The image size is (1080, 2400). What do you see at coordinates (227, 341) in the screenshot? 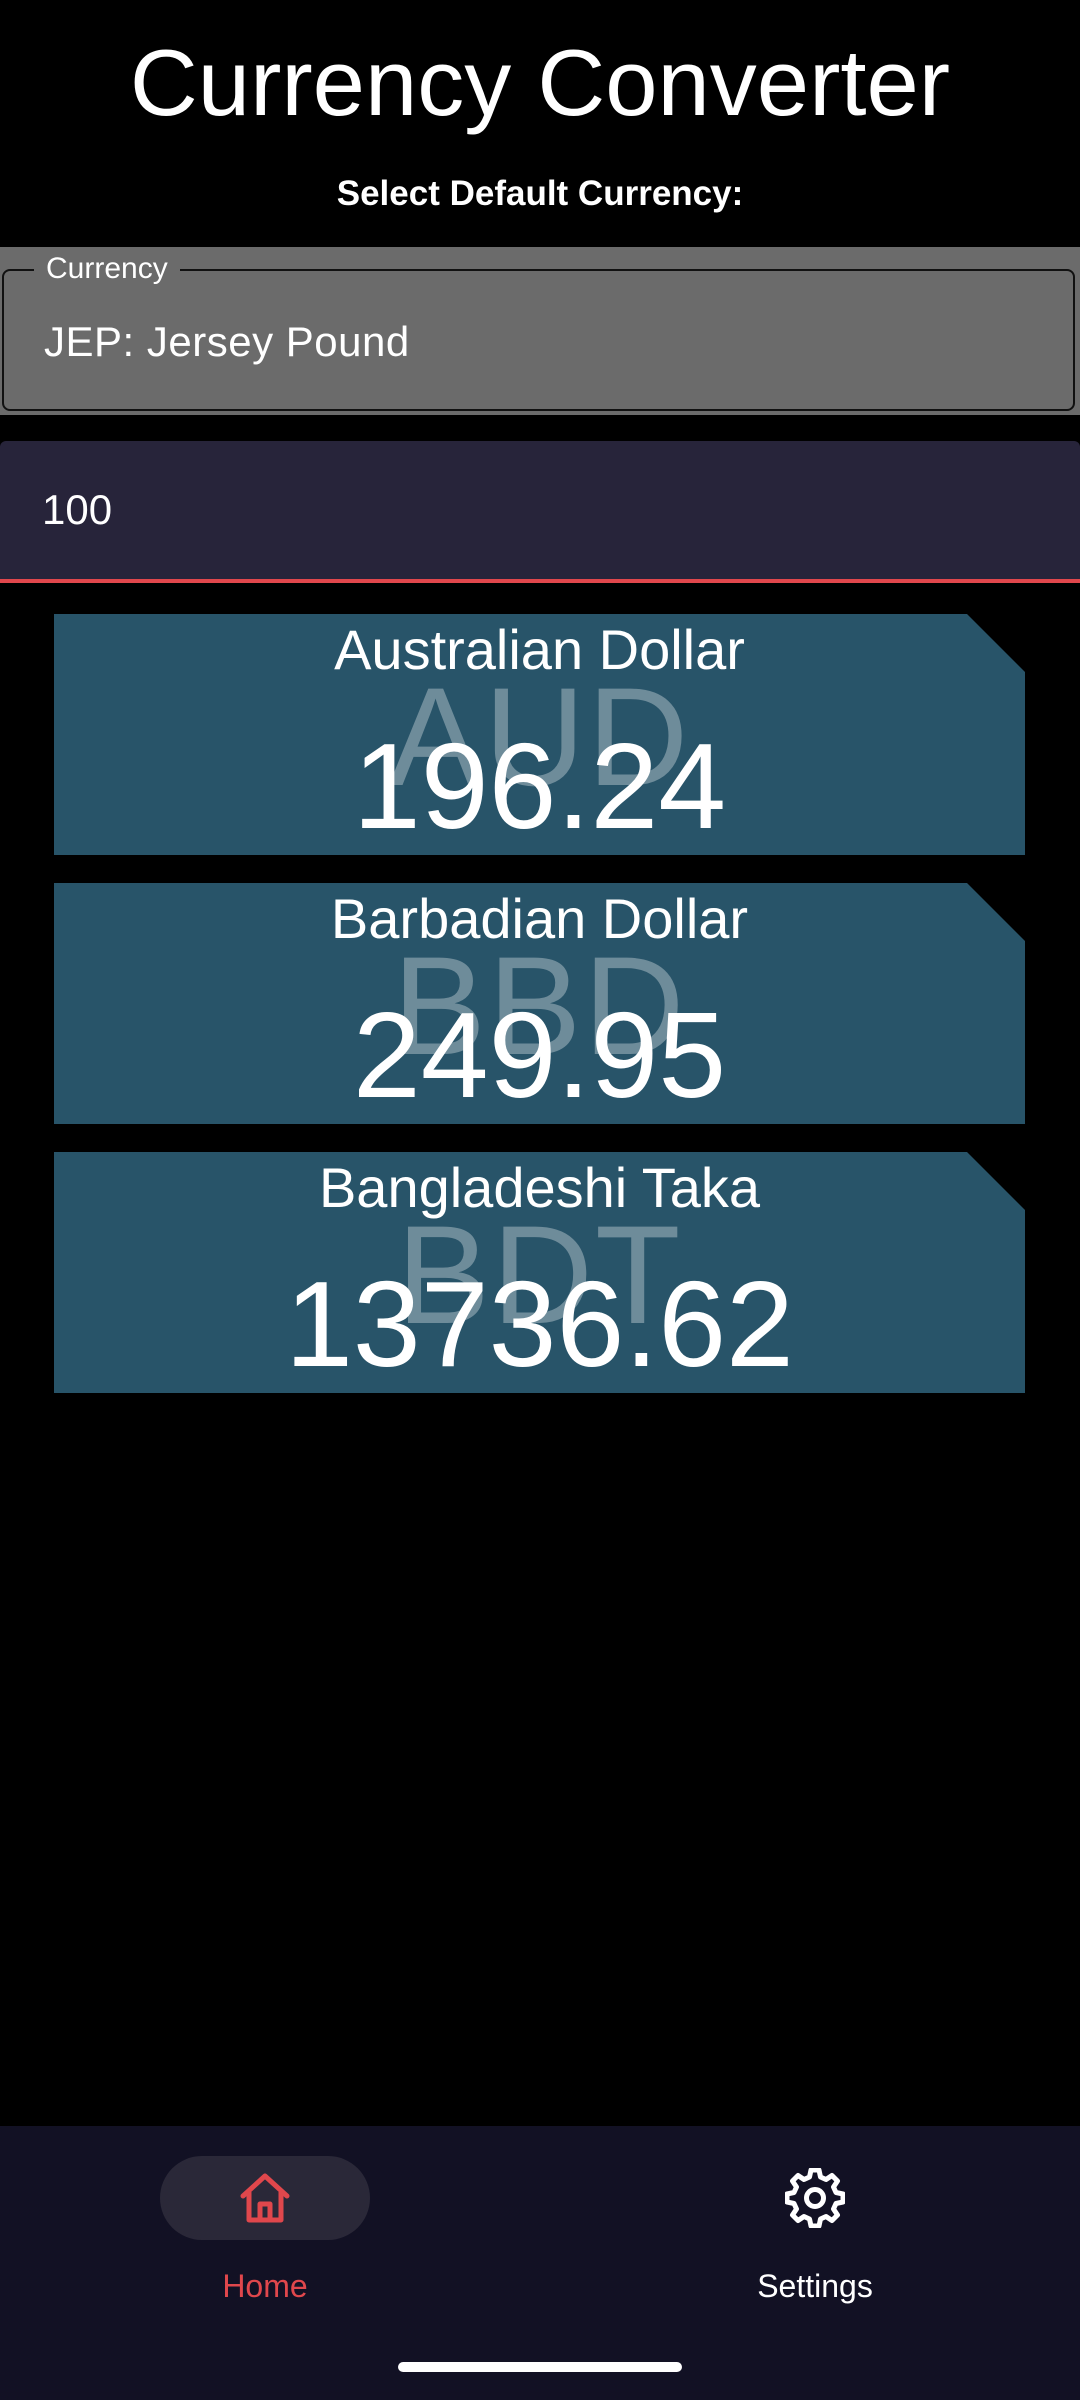
I see `currency-selected-value: JEP: Jersey Pound` at bounding box center [227, 341].